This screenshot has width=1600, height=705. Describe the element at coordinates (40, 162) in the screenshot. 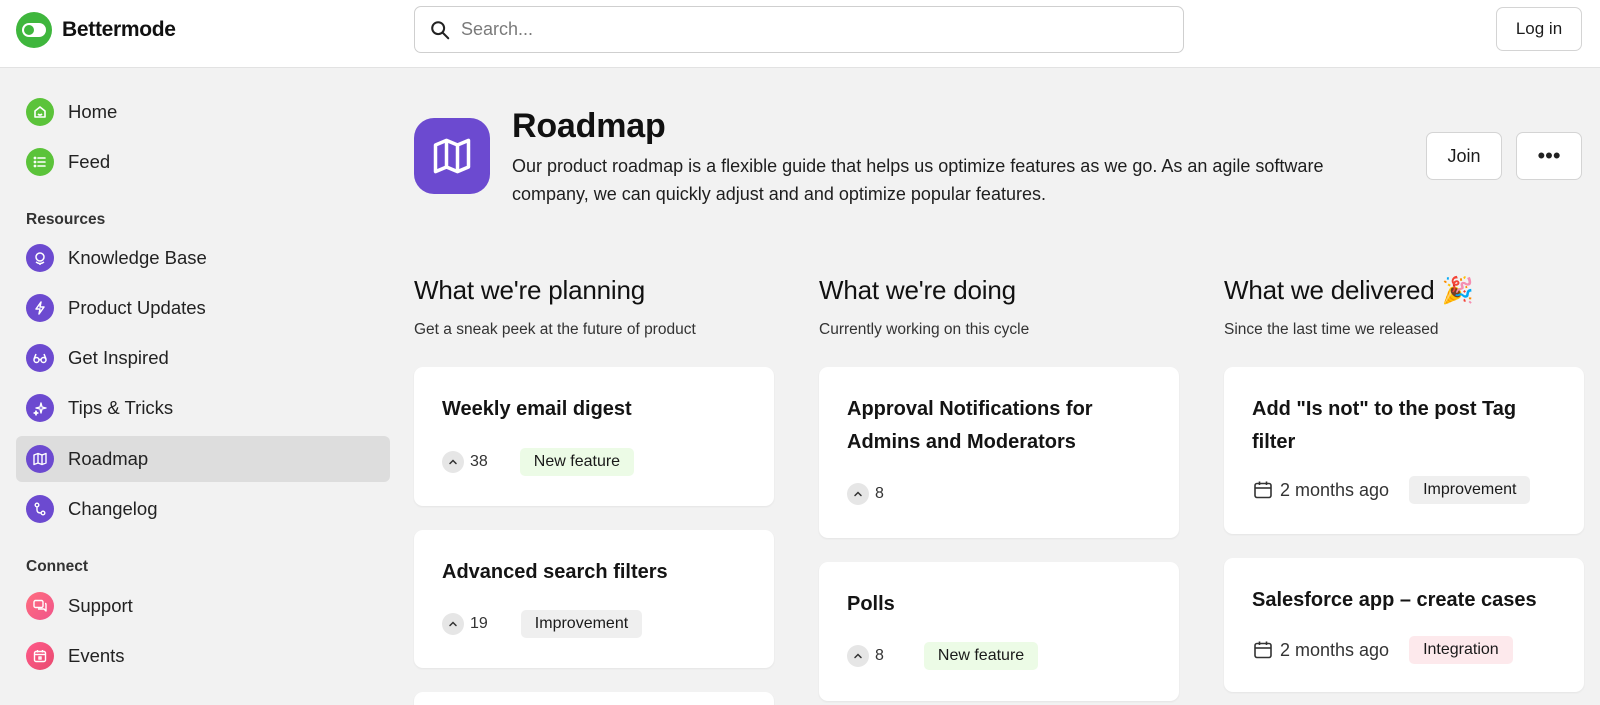

I see `list-icon` at that location.